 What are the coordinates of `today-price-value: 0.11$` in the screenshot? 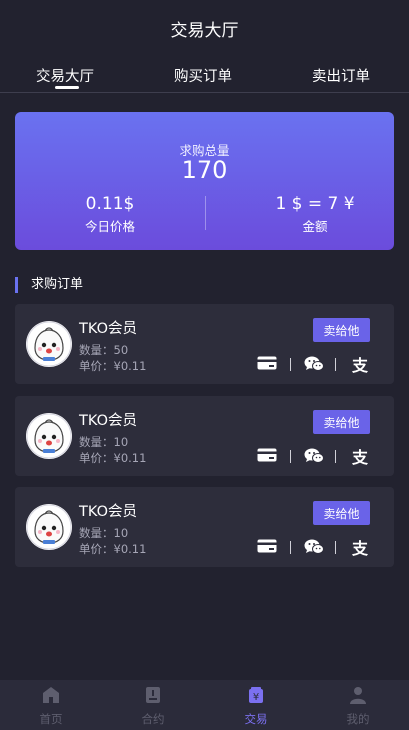 It's located at (110, 204).